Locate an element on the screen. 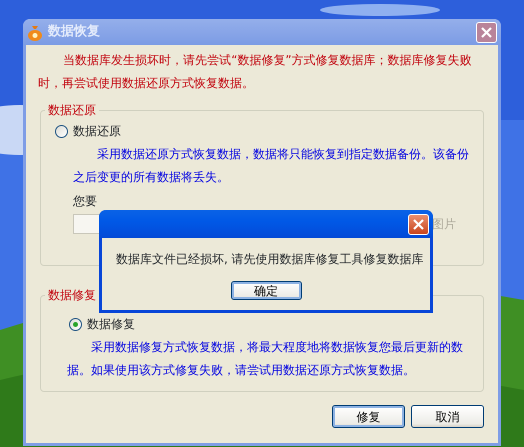 The width and height of the screenshot is (524, 447). dialog-button: 取消 is located at coordinates (447, 416).